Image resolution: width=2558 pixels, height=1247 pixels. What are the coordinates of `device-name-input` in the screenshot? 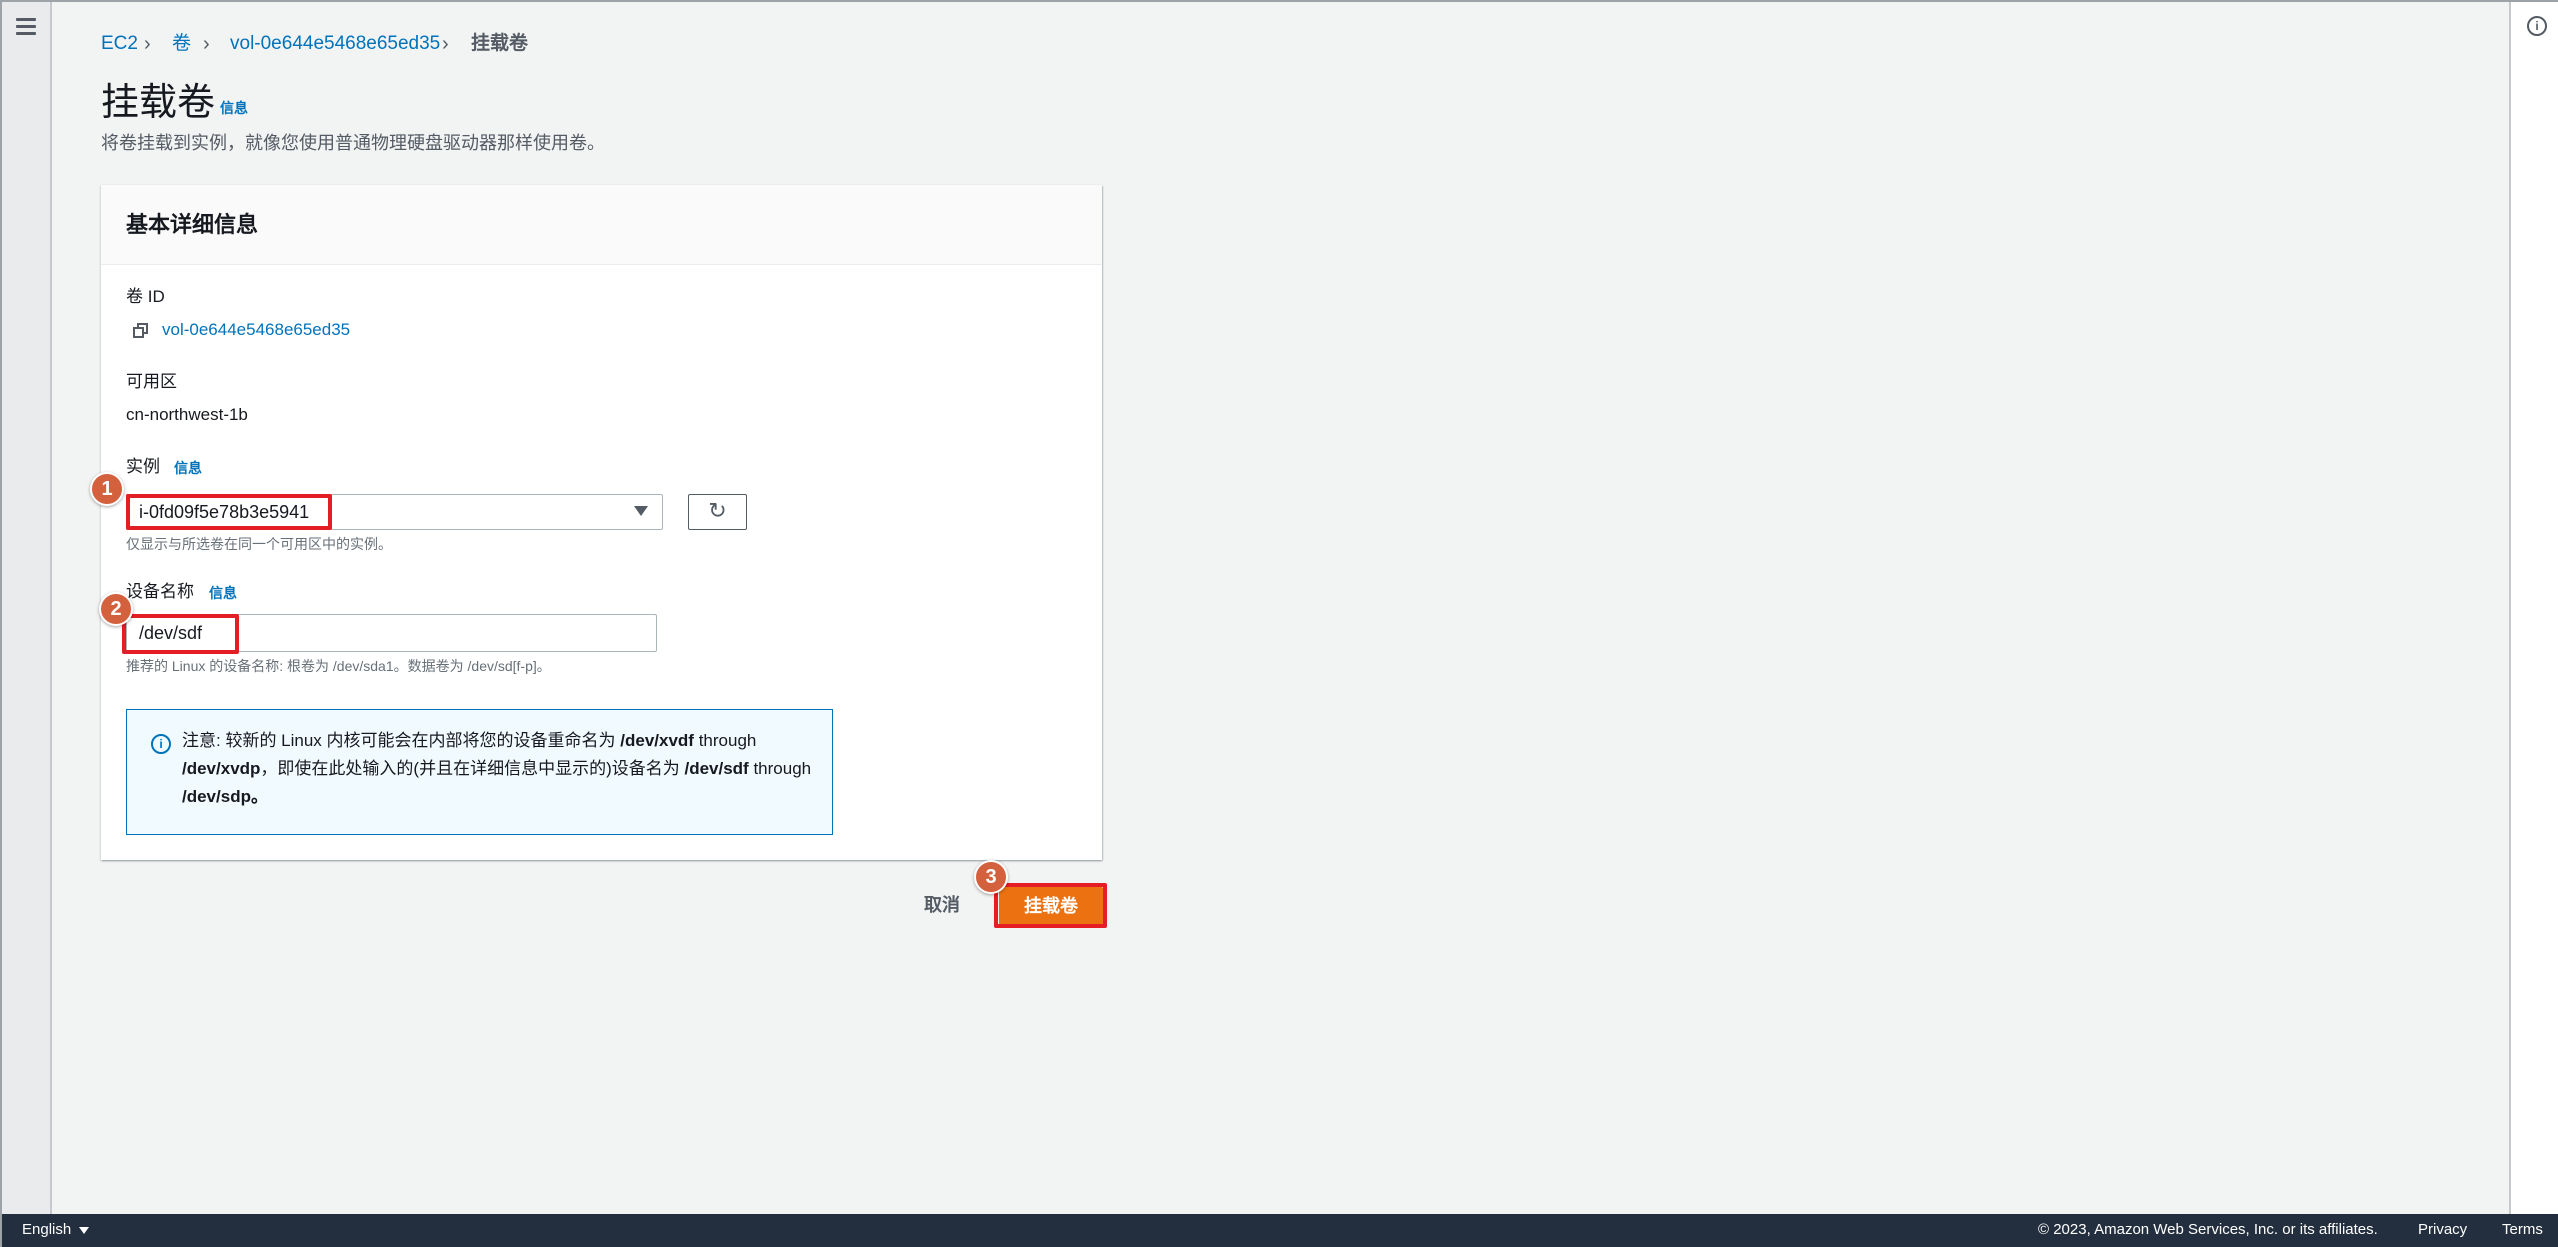 It's located at (391, 633).